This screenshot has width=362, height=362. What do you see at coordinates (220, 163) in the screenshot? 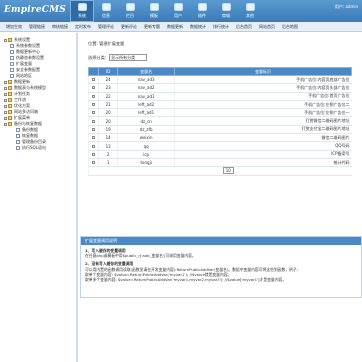
I see `table-row: 1 tongji 统计代码` at bounding box center [220, 163].